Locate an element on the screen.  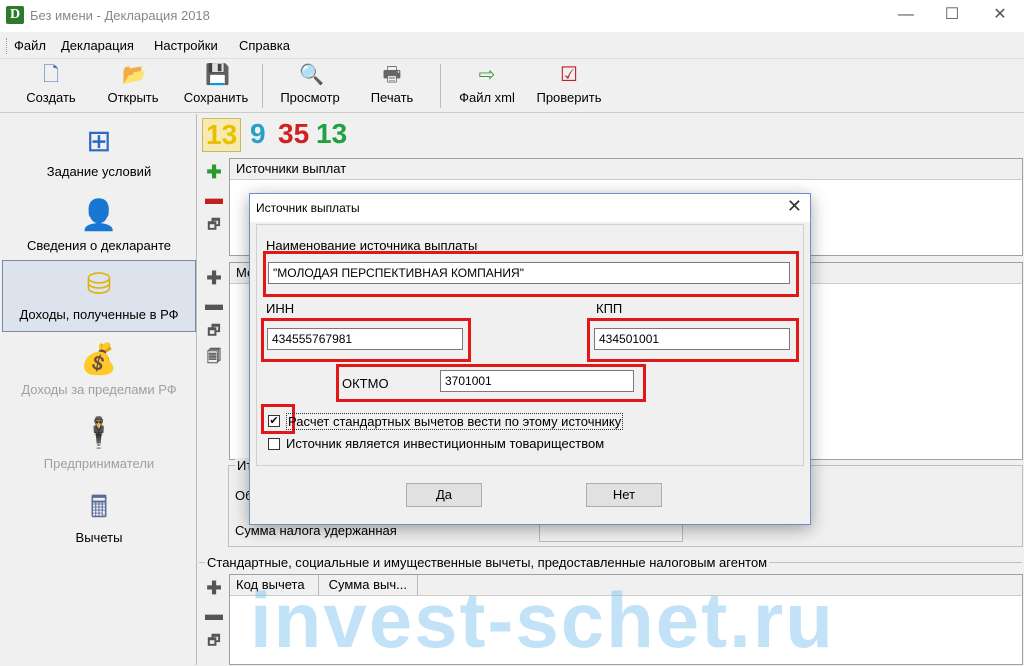
sidebar-item-income-abroad: 💰 Доходы за пределами РФ is located at coordinates (99, 372).